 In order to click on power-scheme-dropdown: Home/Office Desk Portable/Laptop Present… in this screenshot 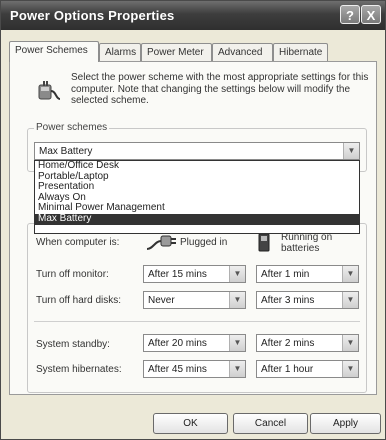, I will do `click(197, 197)`.